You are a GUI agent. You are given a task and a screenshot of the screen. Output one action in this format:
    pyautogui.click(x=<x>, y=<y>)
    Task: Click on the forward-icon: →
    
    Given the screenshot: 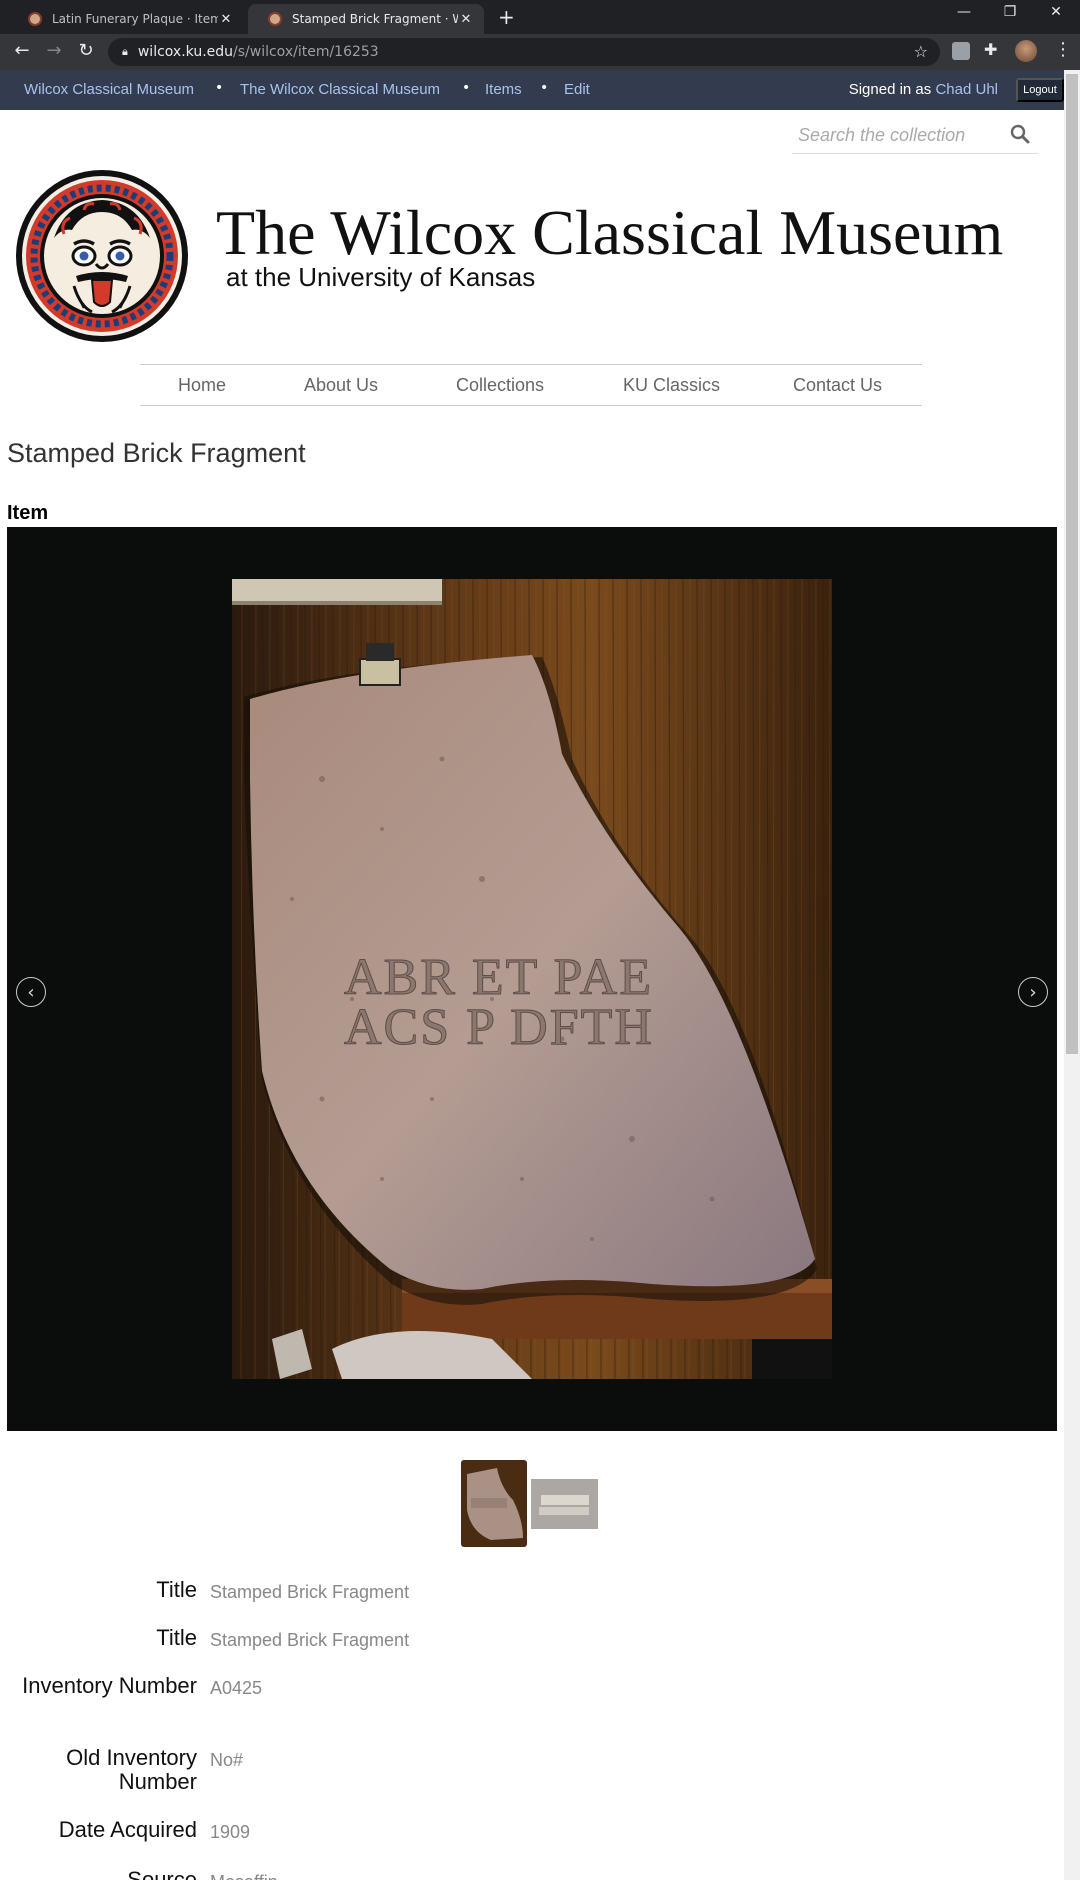 What is the action you would take?
    pyautogui.click(x=54, y=50)
    